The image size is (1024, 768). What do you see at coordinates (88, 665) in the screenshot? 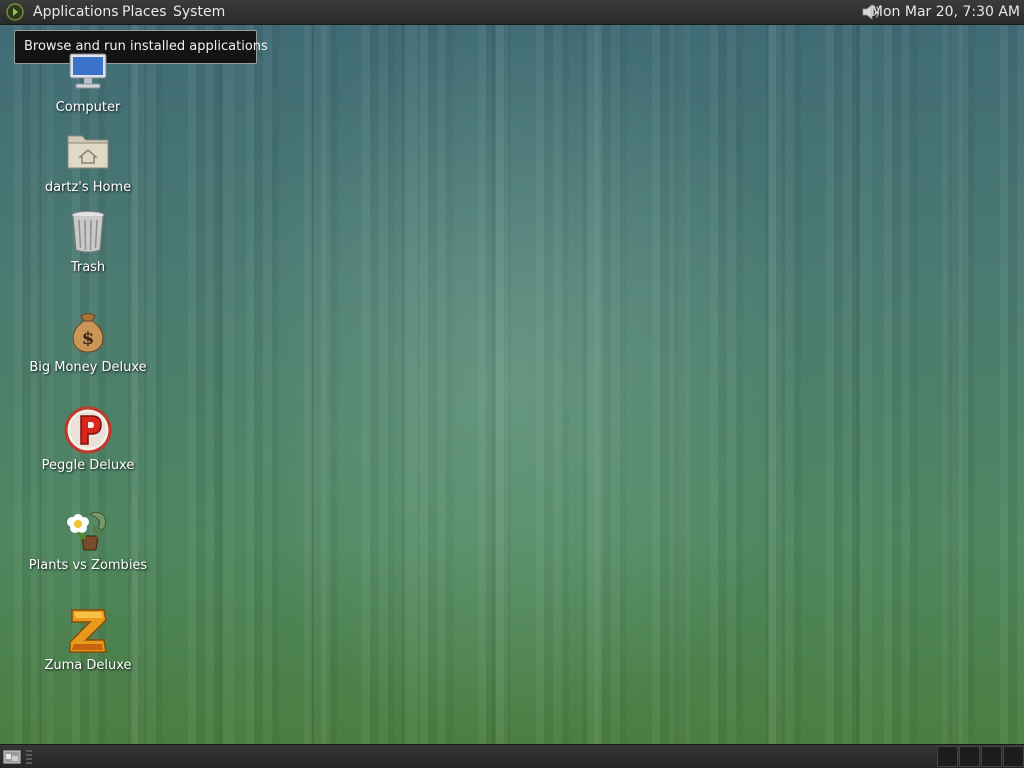
I see `desktop-icon-label: Zuma Deluxe` at bounding box center [88, 665].